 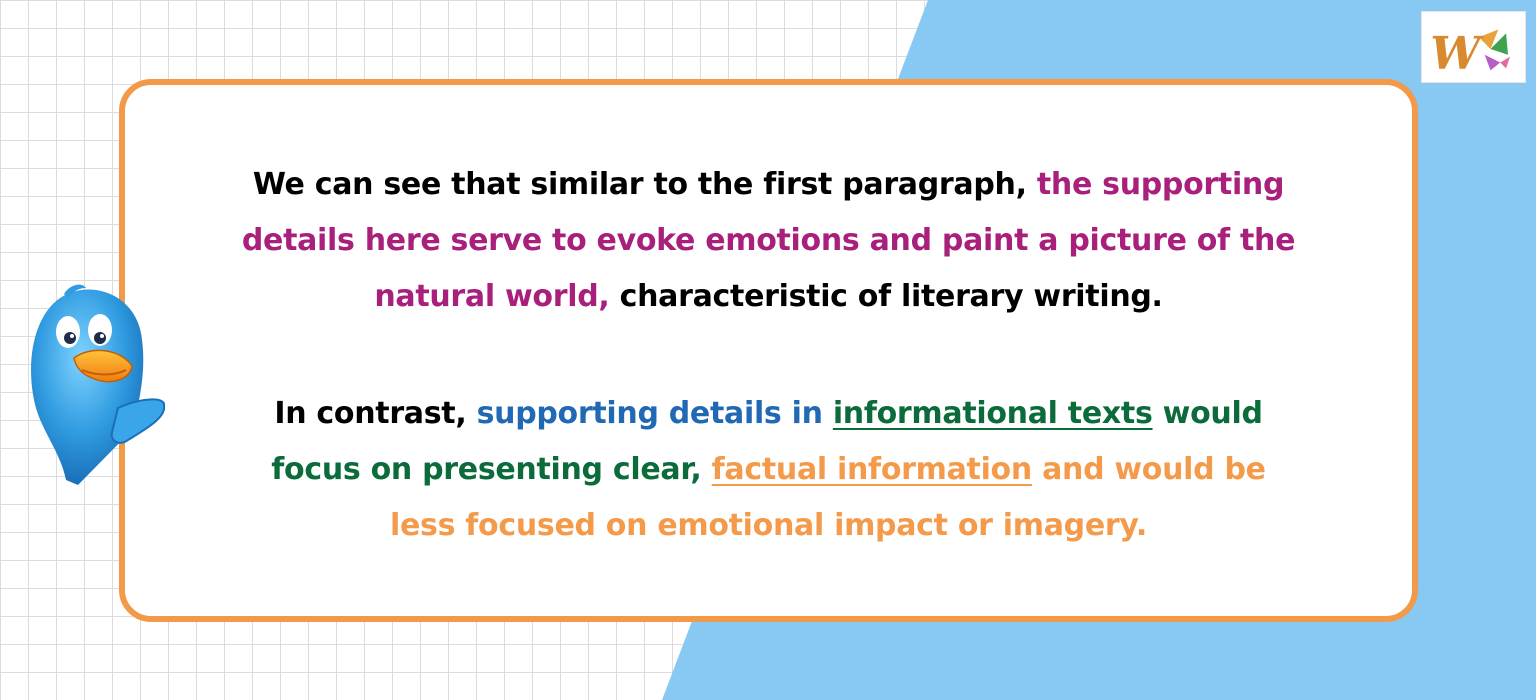 I want to click on bird-glint-left, so click(x=72, y=336).